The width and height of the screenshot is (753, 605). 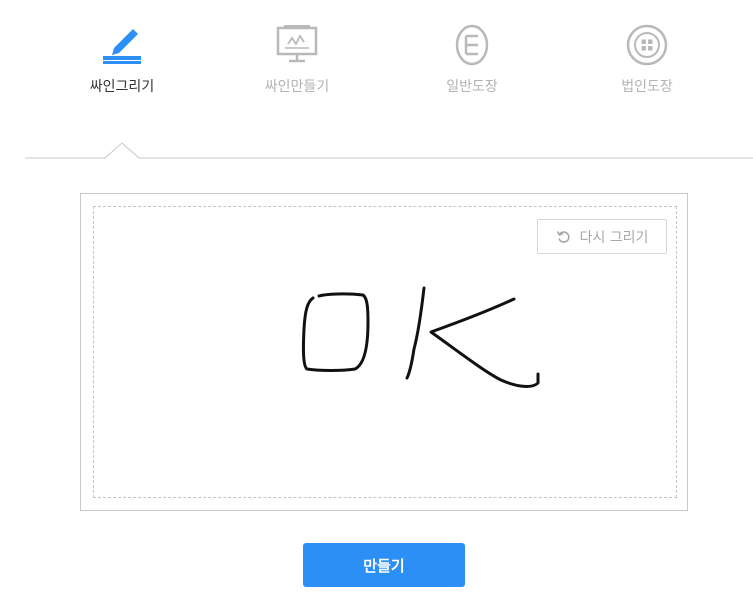 I want to click on tab-corporate-stamp-label: 법인도장, so click(x=647, y=87).